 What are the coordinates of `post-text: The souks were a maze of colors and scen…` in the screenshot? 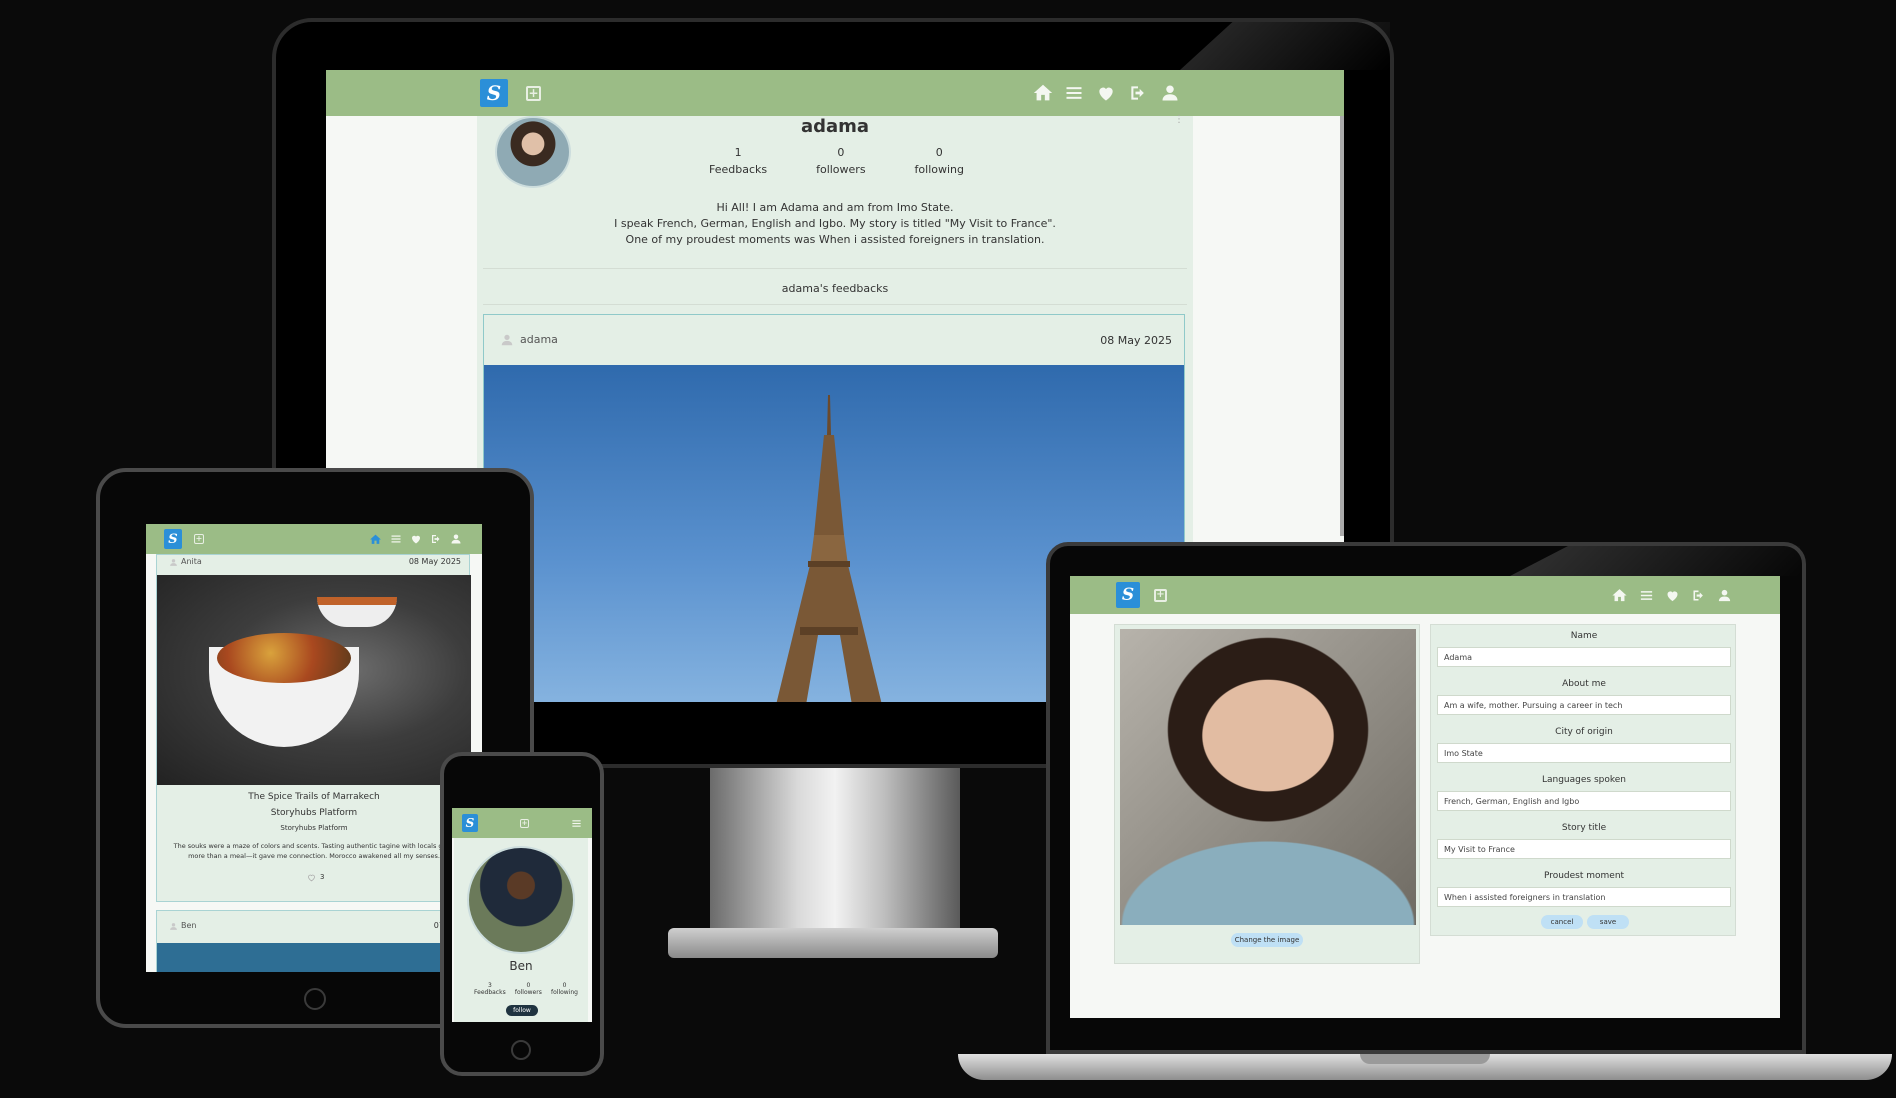 It's located at (314, 851).